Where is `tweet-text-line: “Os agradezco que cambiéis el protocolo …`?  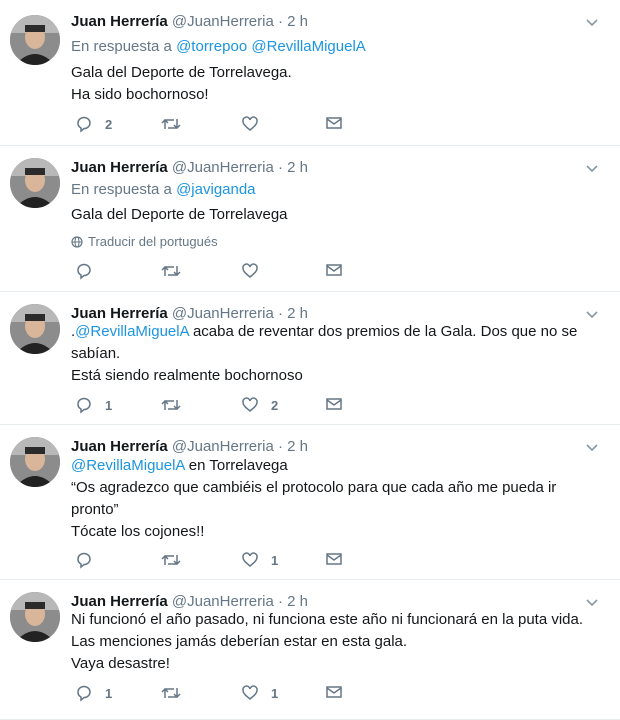 tweet-text-line: “Os agradezco que cambiéis el protocolo … is located at coordinates (314, 487).